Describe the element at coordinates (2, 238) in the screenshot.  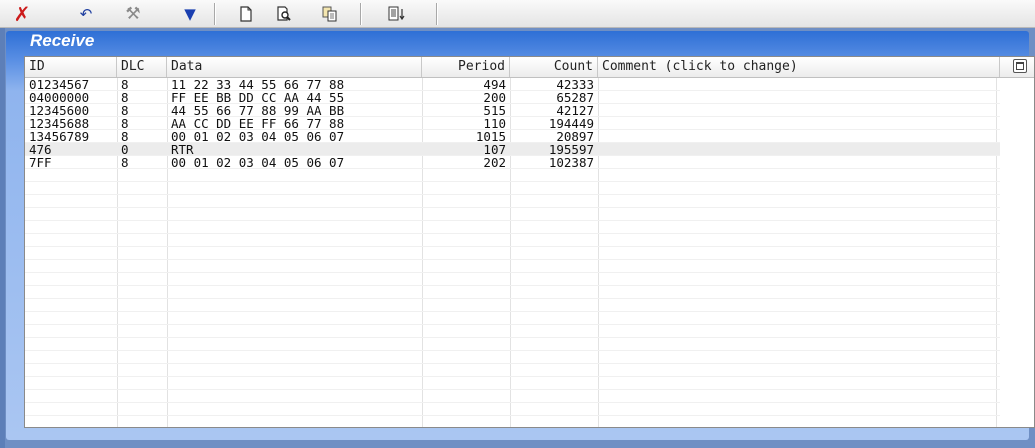
I see `window-edge` at that location.